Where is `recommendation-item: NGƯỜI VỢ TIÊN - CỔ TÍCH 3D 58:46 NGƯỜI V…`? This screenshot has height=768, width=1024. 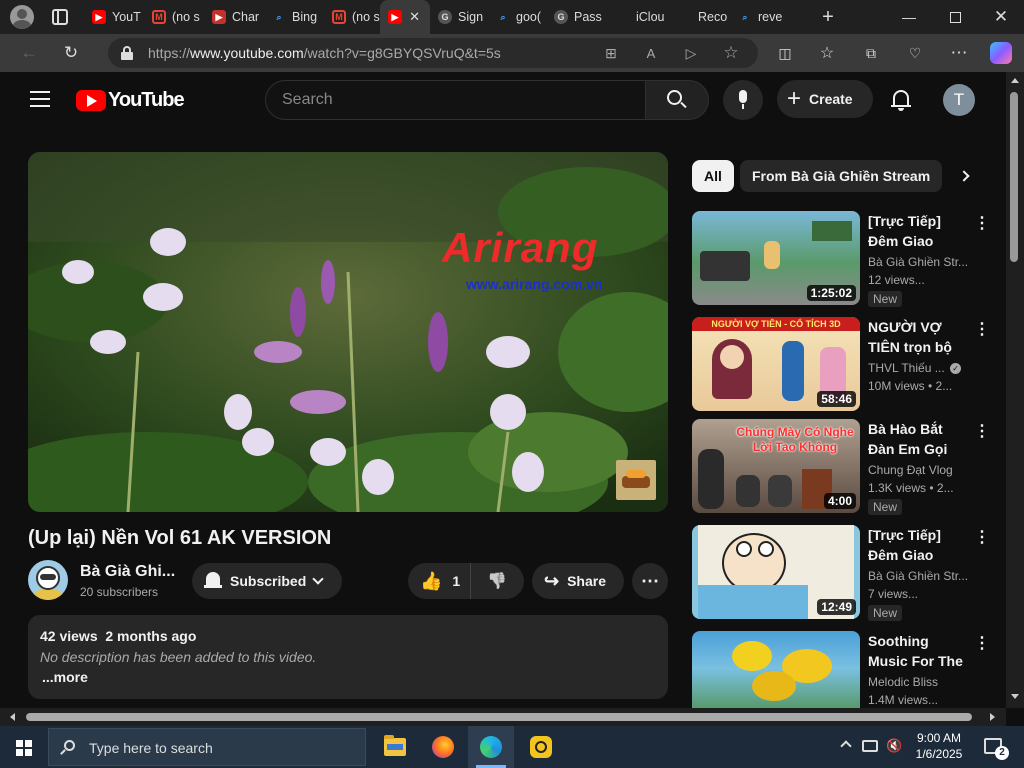 recommendation-item: NGƯỜI VỢ TIÊN - CỔ TÍCH 3D 58:46 NGƯỜI V… is located at coordinates (842, 365).